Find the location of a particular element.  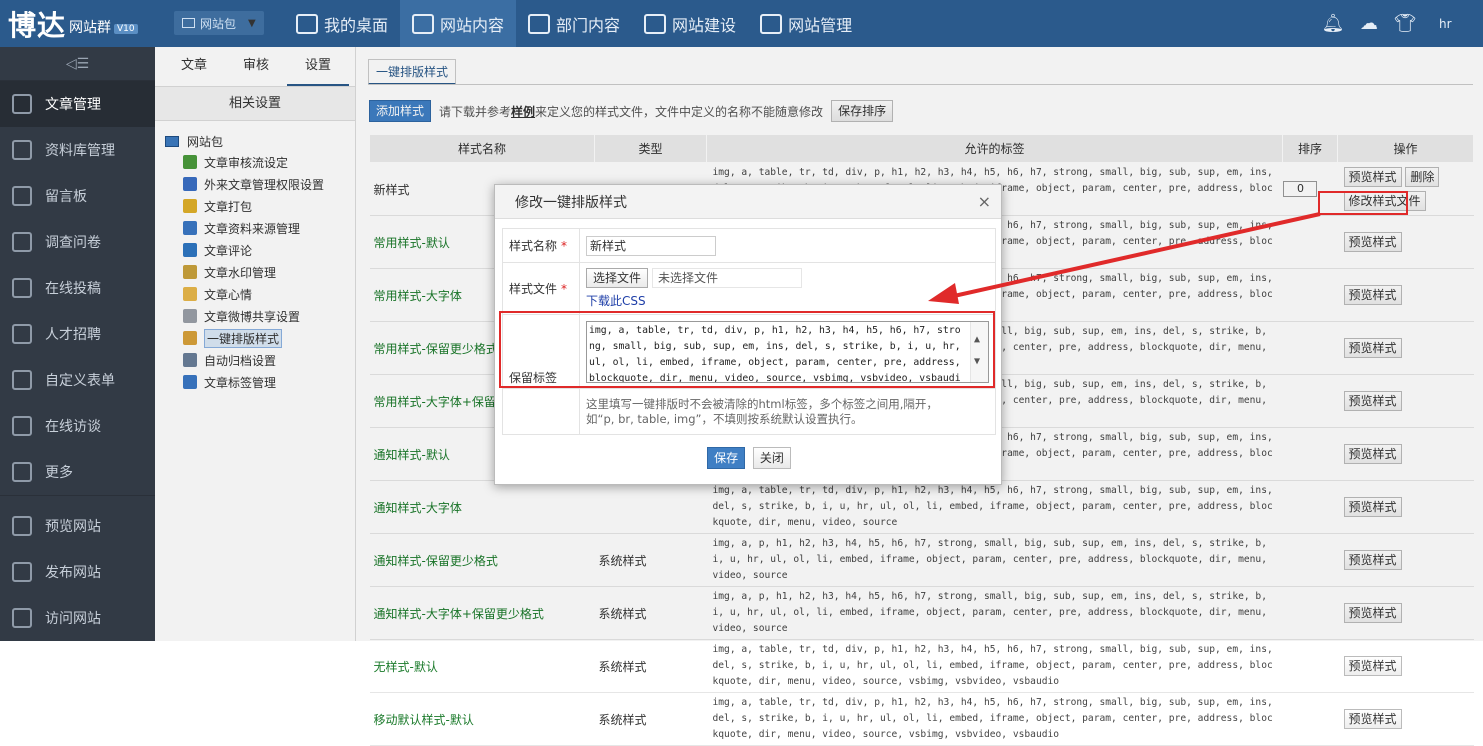

dialog-header: 修改一键排版样式 × is located at coordinates (748, 202).